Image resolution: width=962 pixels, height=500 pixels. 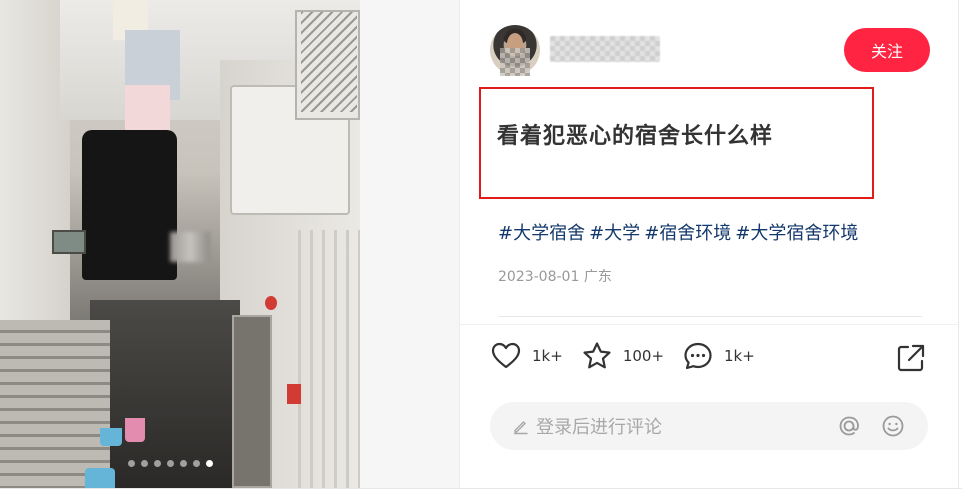 What do you see at coordinates (547, 356) in the screenshot?
I see `like-count: 1k+` at bounding box center [547, 356].